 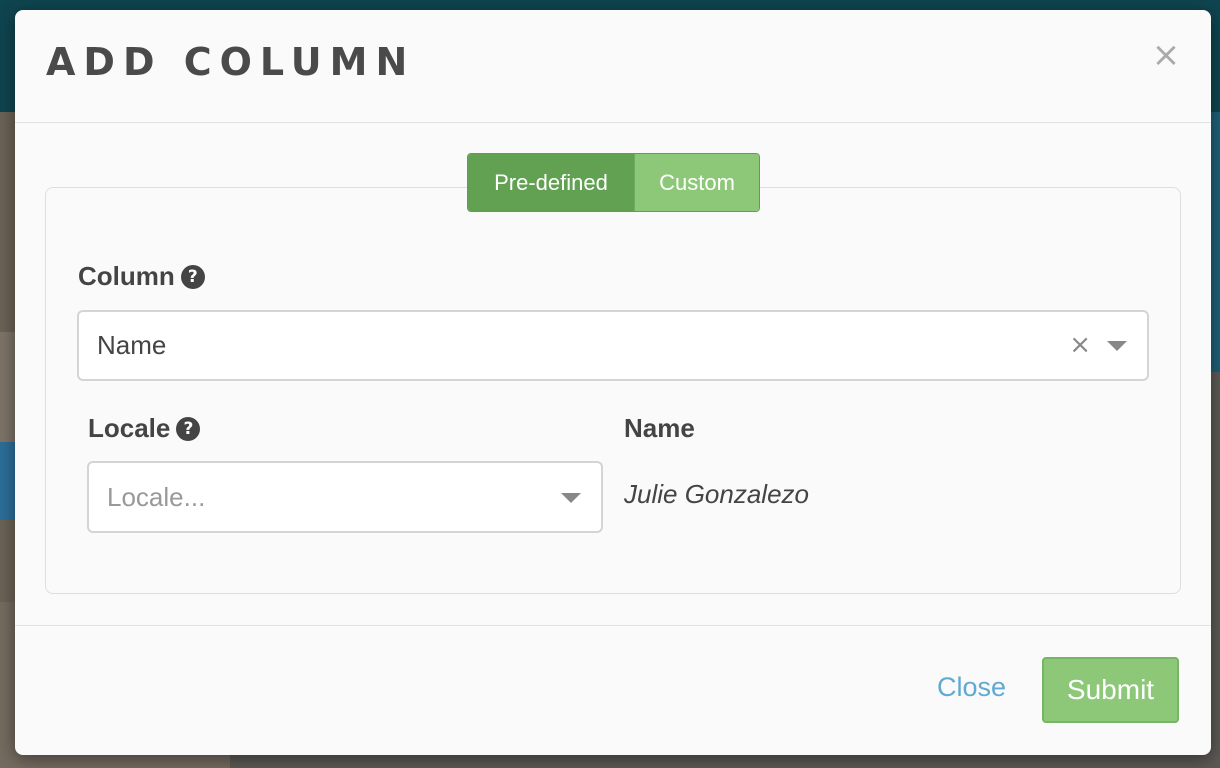 I want to click on column-label: Column, so click(x=126, y=276).